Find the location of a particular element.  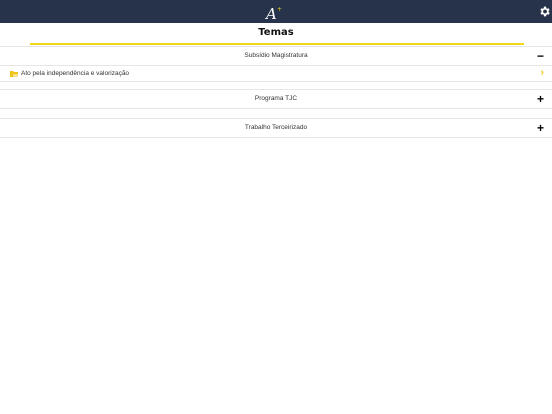

page-title: Temas is located at coordinates (276, 32).